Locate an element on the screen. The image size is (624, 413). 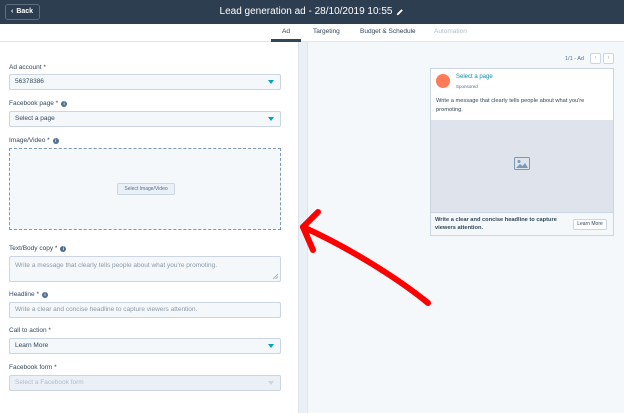
headline-label: Headline * i is located at coordinates (28, 294).